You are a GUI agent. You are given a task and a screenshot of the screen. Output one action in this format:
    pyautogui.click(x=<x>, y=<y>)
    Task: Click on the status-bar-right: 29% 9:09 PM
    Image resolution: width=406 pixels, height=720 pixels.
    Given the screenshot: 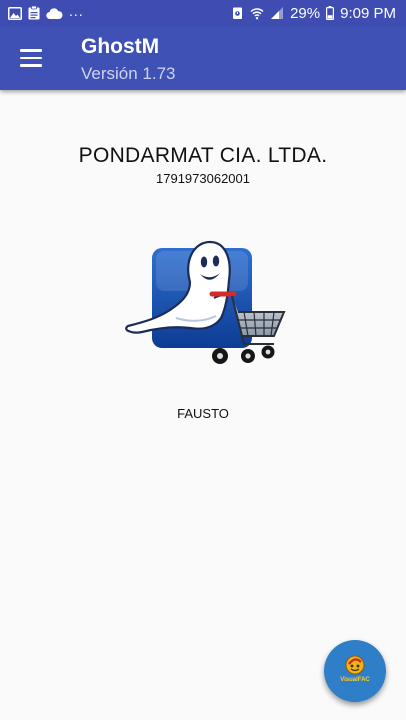 What is the action you would take?
    pyautogui.click(x=313, y=13)
    